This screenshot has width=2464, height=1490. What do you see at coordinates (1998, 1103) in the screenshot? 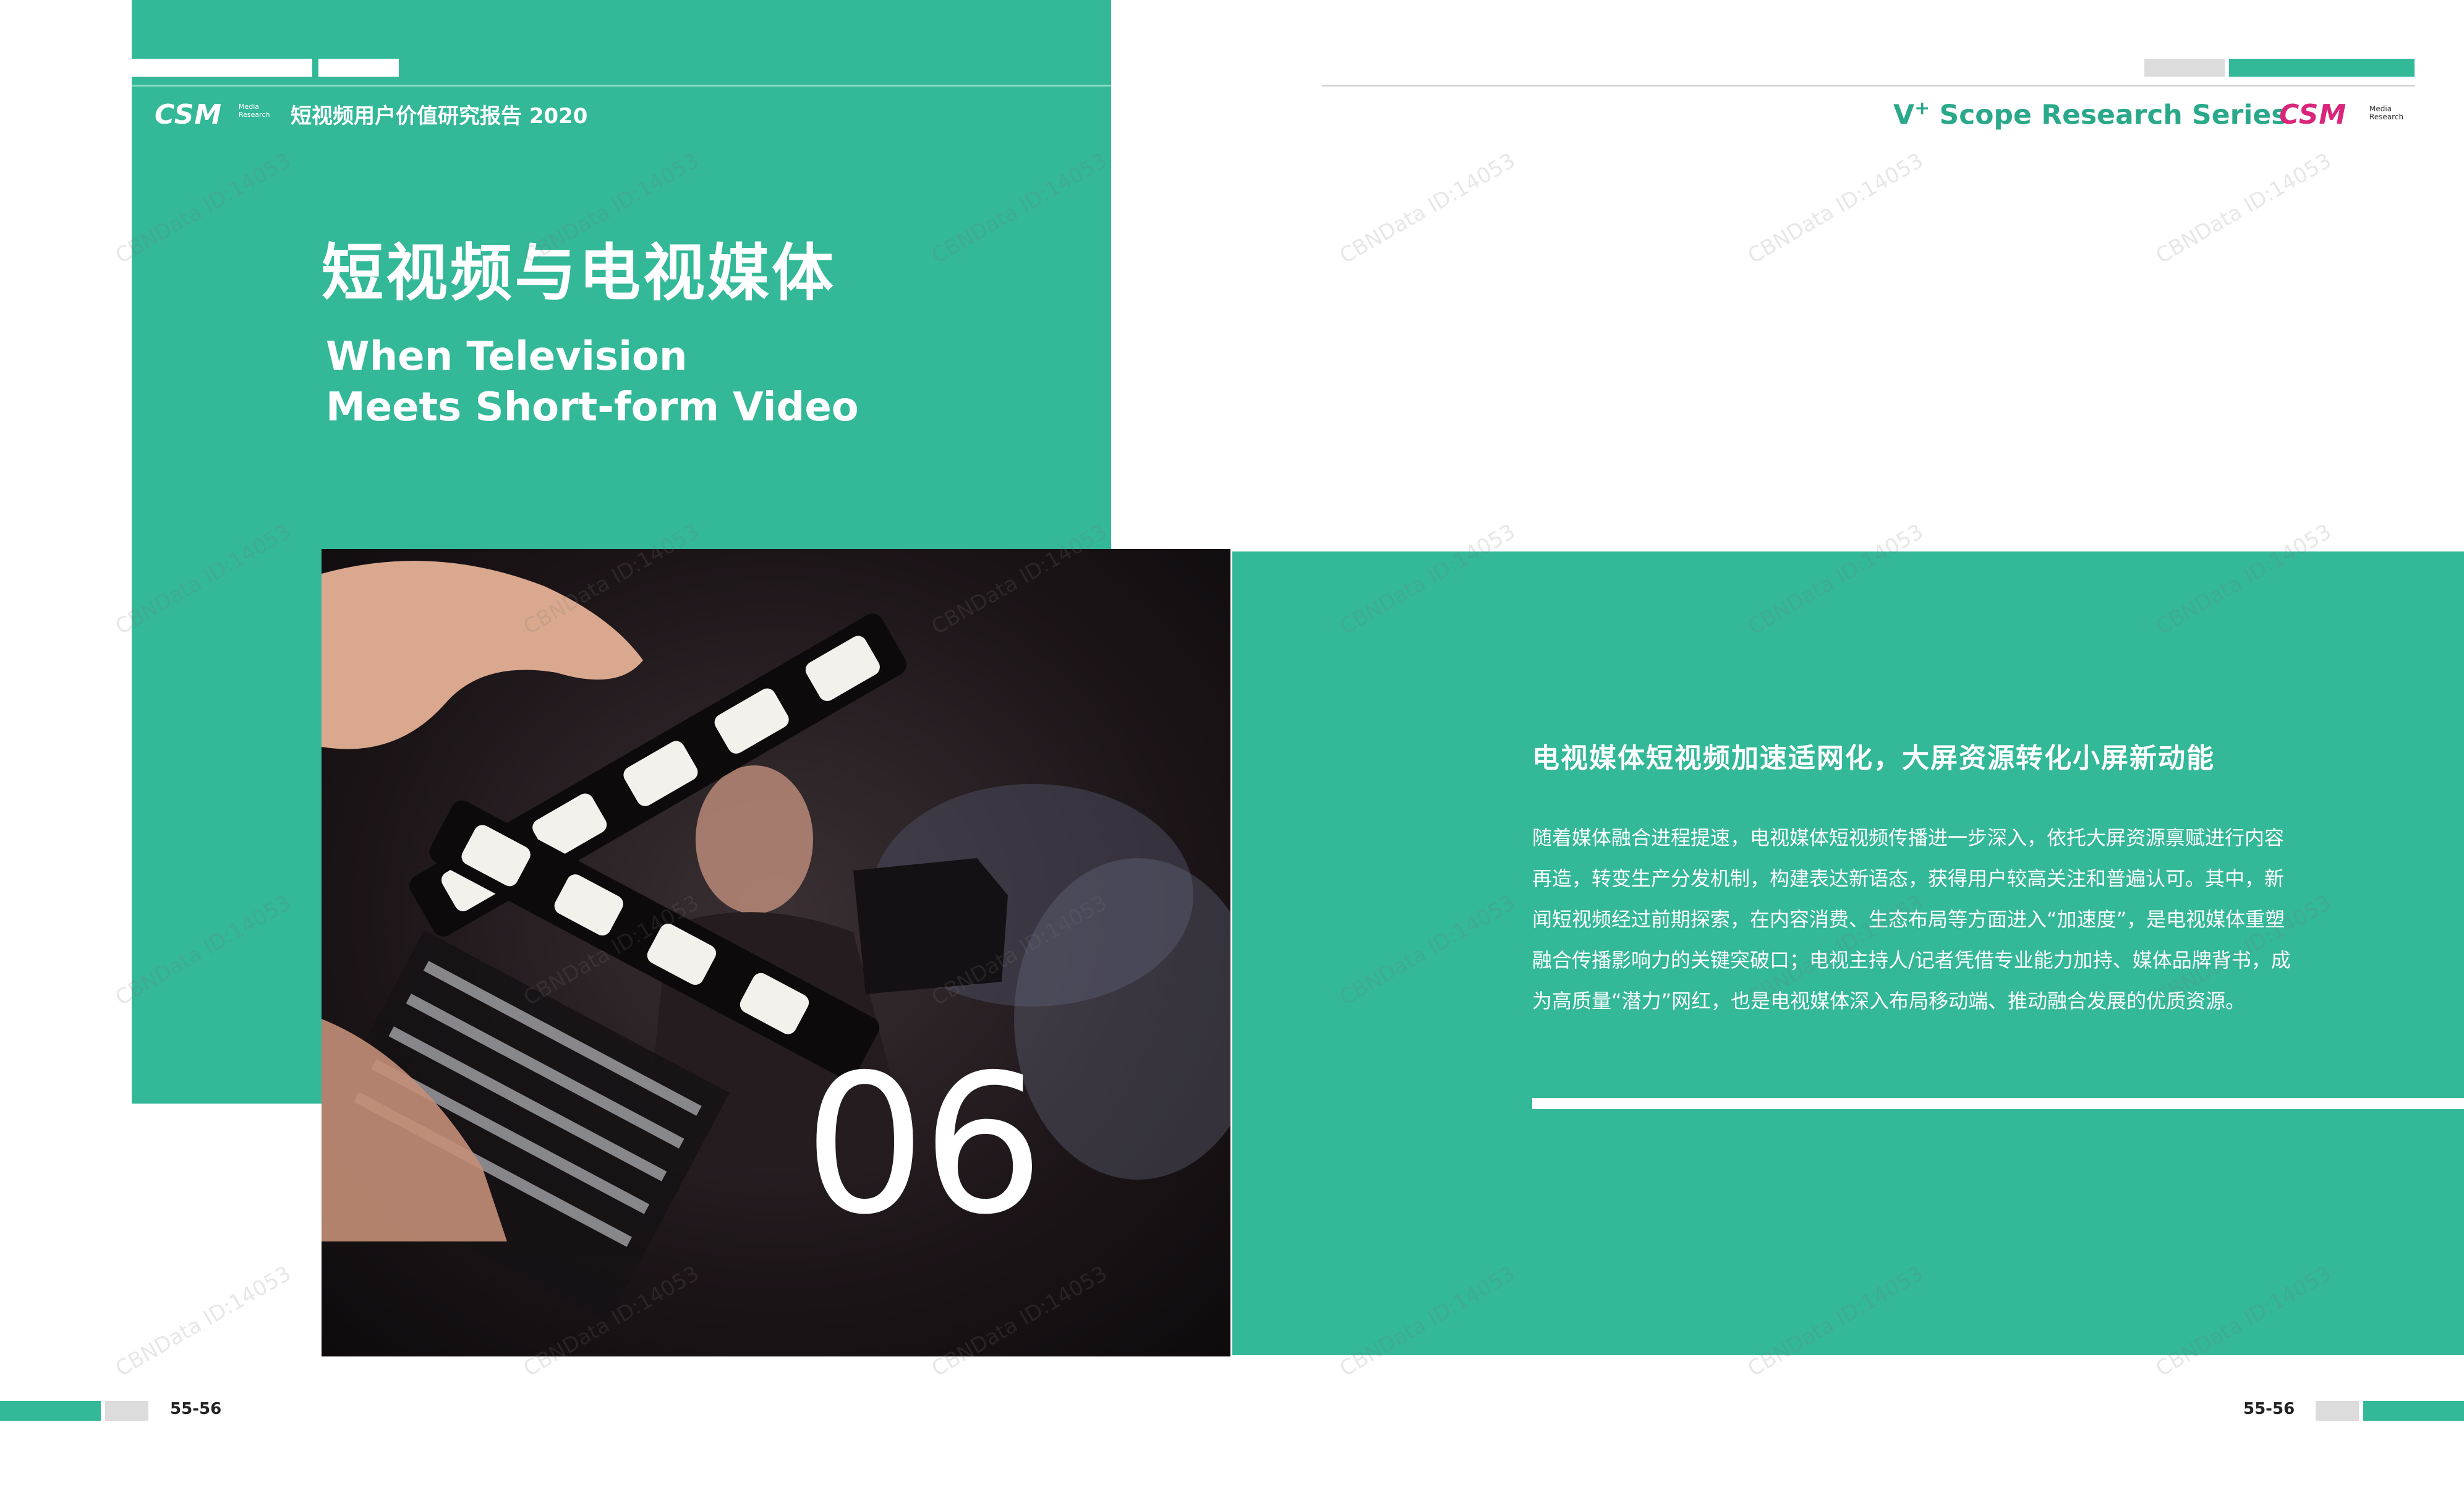
I see `section-rule` at bounding box center [1998, 1103].